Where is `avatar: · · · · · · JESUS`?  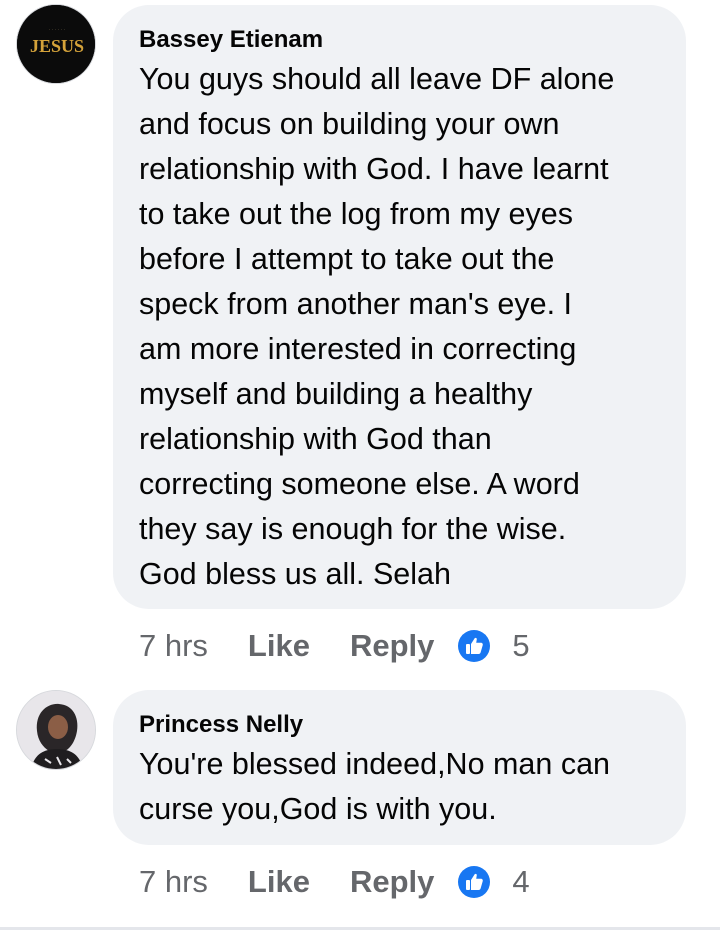 avatar: · · · · · · JESUS is located at coordinates (56, 44).